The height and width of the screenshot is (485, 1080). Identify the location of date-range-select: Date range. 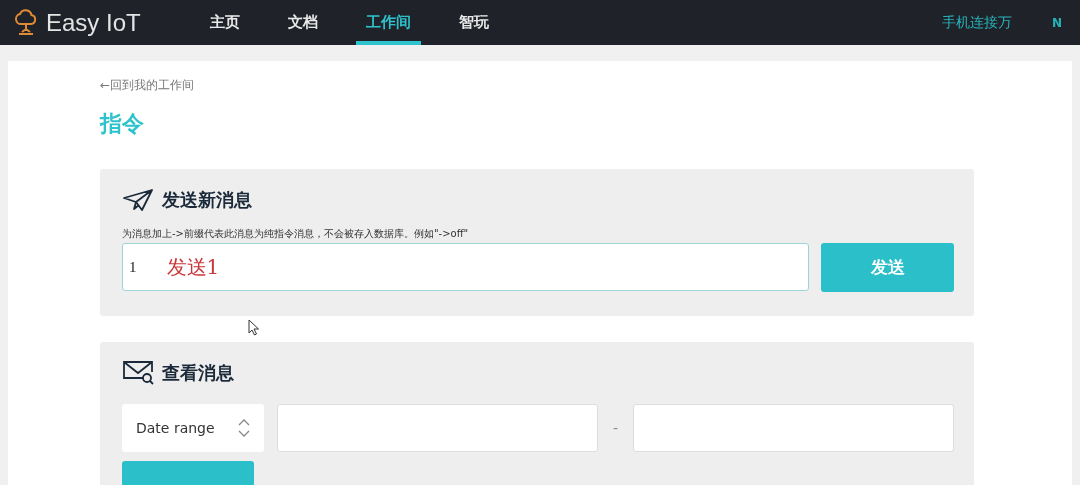
(193, 428).